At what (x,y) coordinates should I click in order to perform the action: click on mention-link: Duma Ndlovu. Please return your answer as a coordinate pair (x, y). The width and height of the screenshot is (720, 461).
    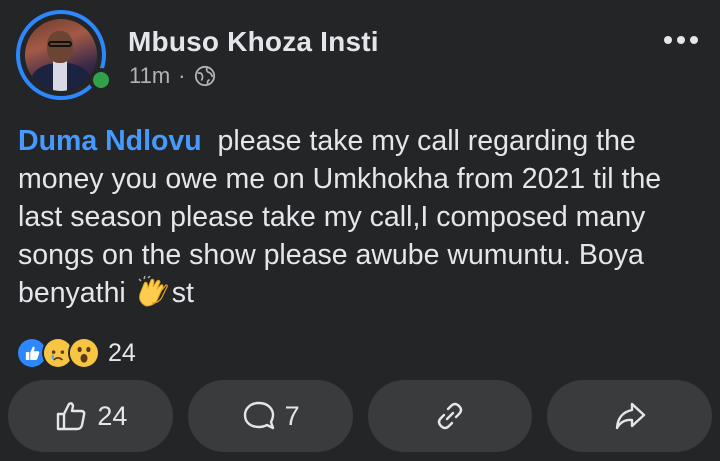
    Looking at the image, I should click on (110, 141).